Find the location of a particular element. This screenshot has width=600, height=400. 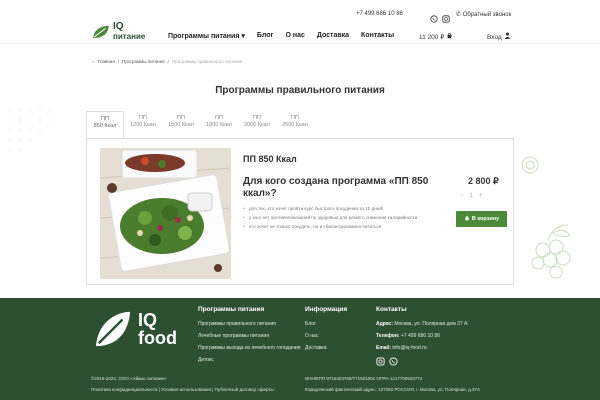

nav-programs: Программы питания ▾ is located at coordinates (206, 36).